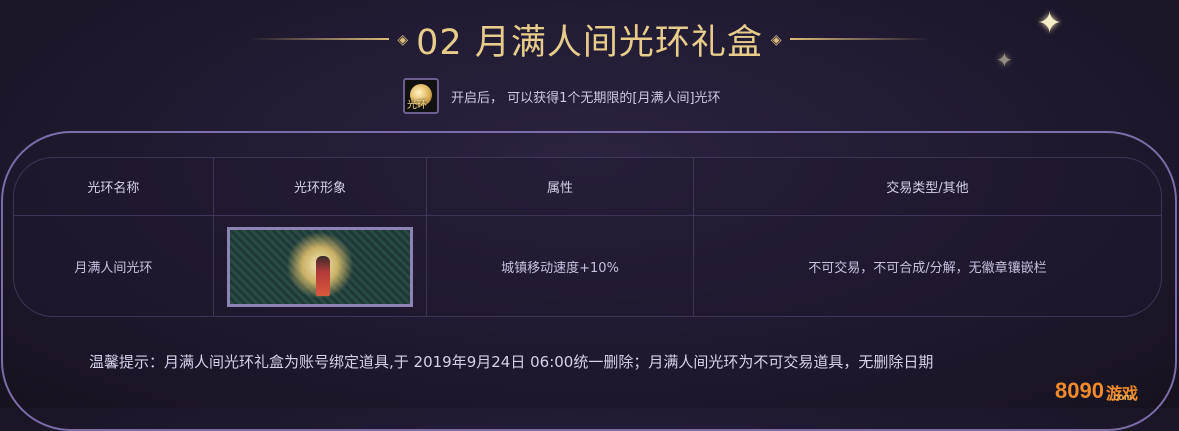  Describe the element at coordinates (586, 98) in the screenshot. I see `description-text: 开启后， 可以获得1个无期限的[月满人间]光环` at that location.